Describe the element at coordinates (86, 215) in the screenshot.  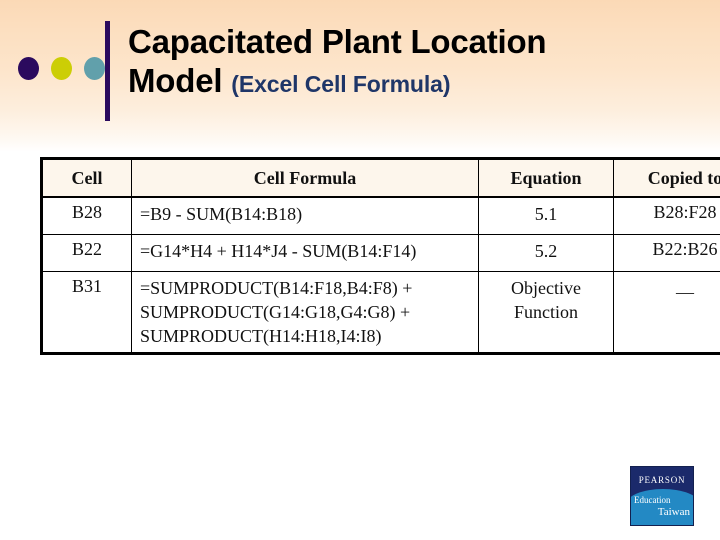
I see `row-cell-reference: B28` at that location.